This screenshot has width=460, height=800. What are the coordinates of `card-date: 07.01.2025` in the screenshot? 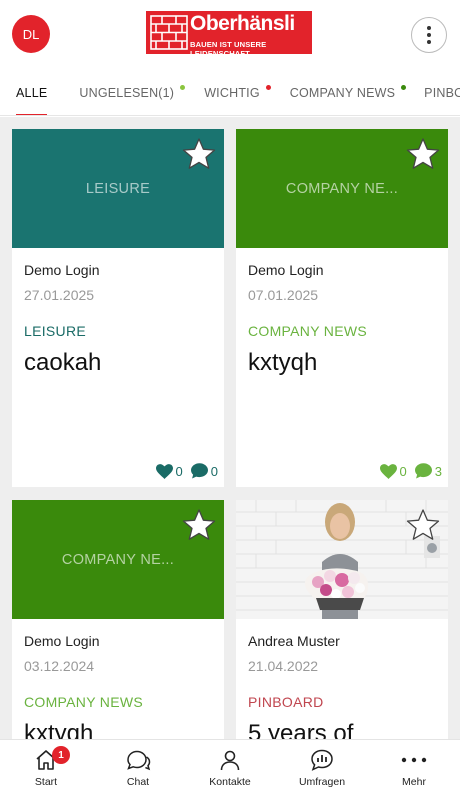 It's located at (283, 295).